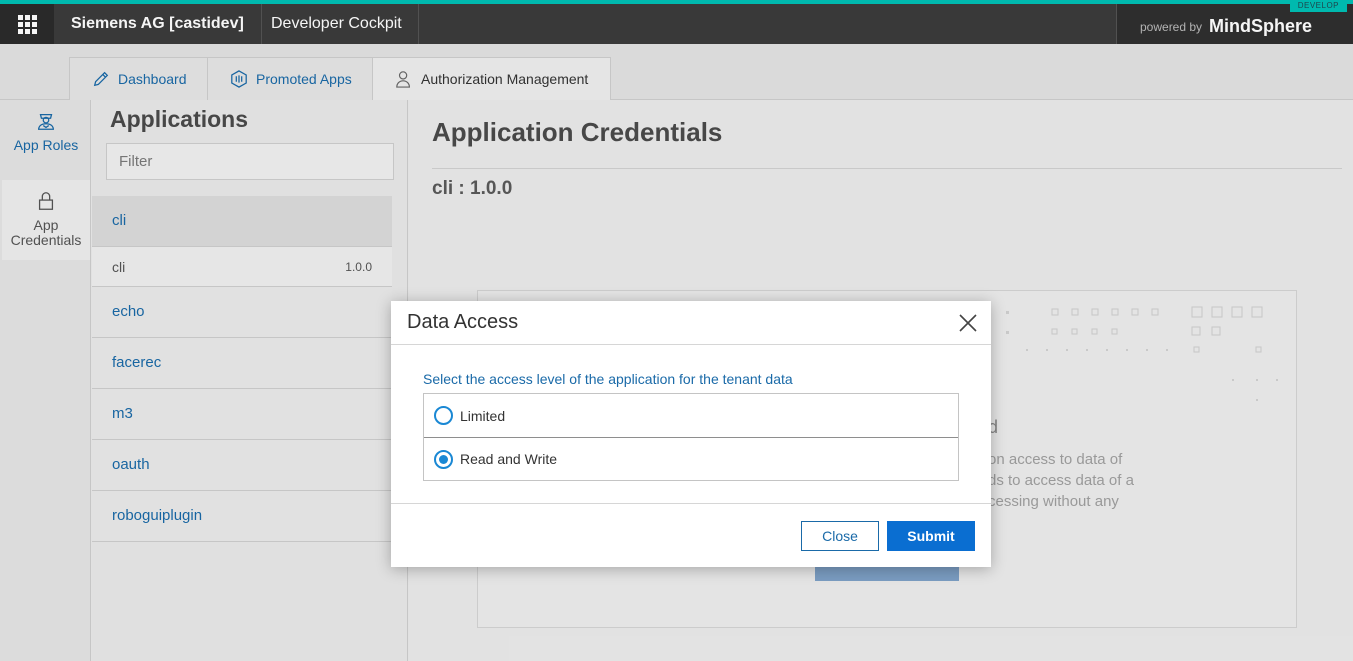 The image size is (1353, 661). I want to click on radio-dot, so click(443, 459).